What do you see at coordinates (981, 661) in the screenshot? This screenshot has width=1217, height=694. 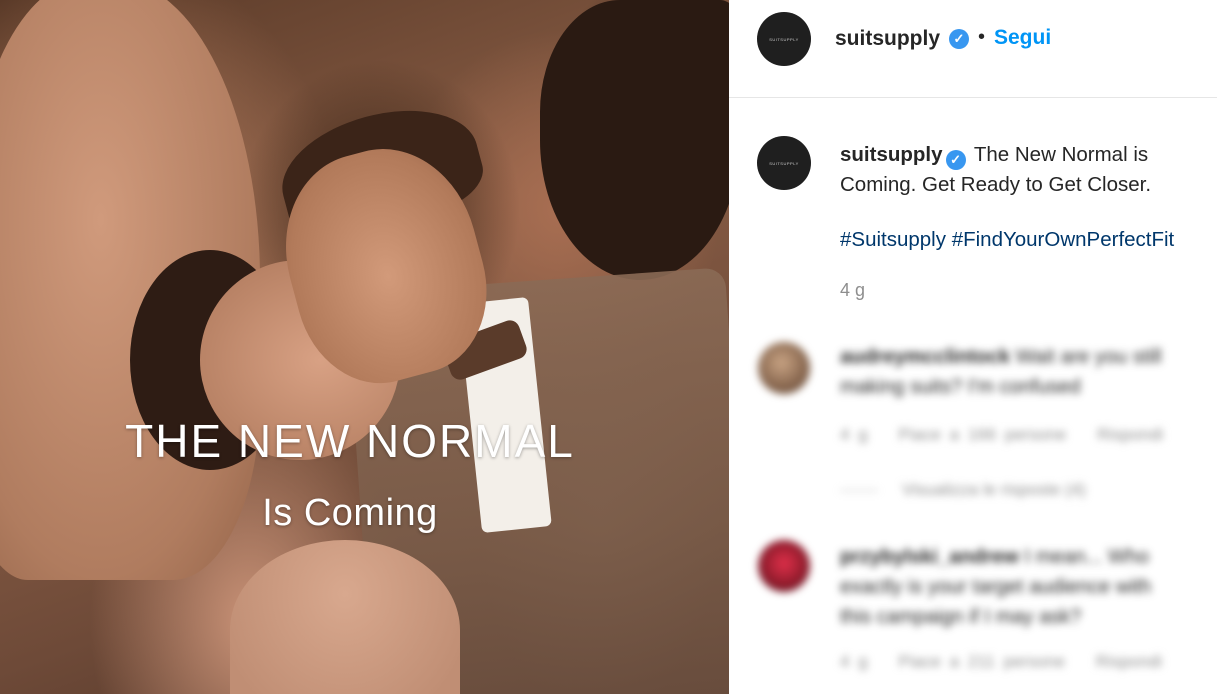 I see `comment-likes: Piace a 211 persone` at bounding box center [981, 661].